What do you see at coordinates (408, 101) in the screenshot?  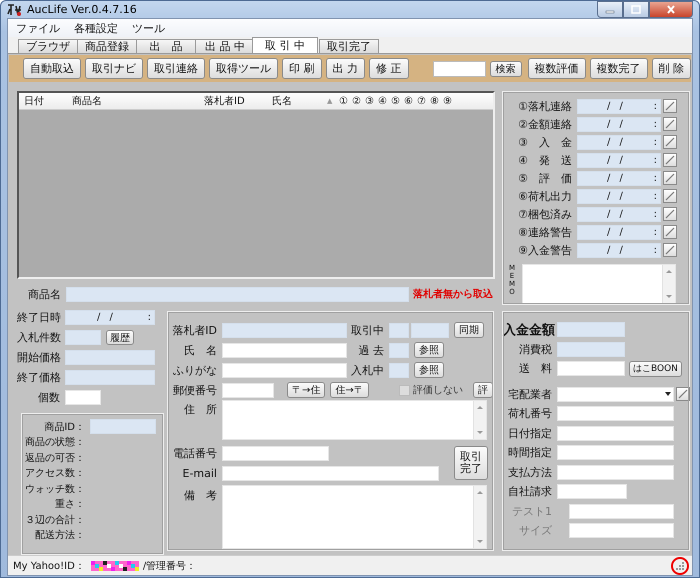 I see `column-header: ⑥` at bounding box center [408, 101].